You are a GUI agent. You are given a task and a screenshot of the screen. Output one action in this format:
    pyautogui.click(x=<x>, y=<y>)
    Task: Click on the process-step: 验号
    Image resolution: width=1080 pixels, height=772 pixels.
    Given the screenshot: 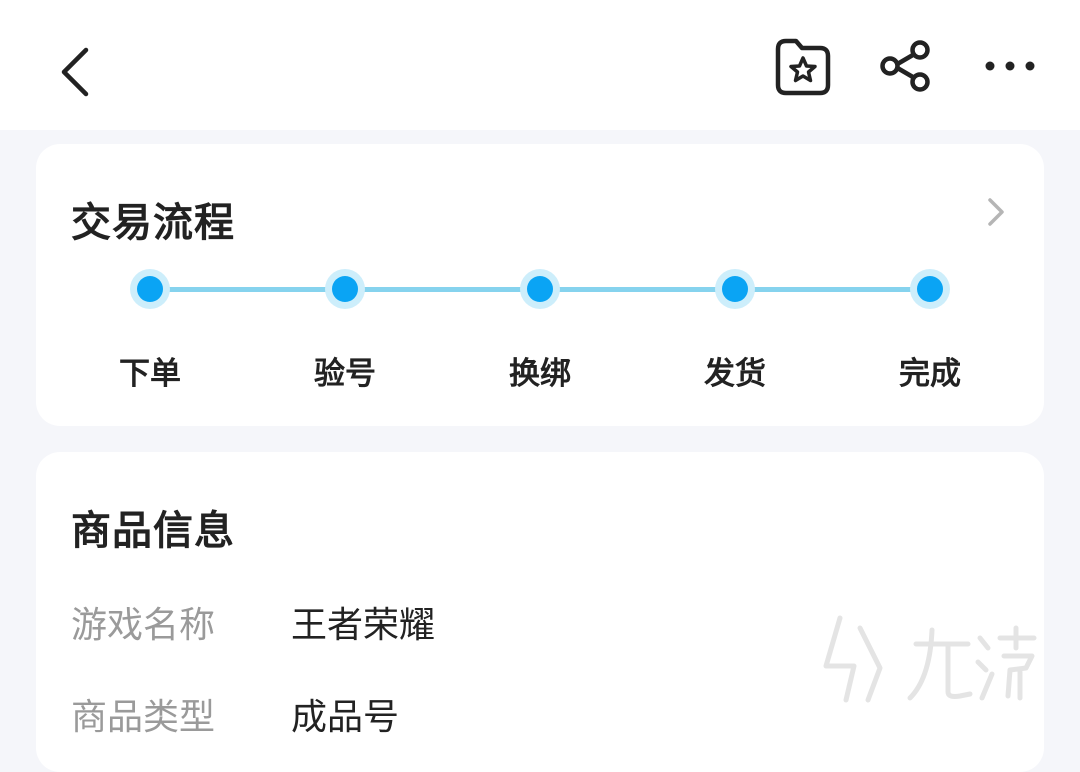 What is the action you would take?
    pyautogui.click(x=345, y=331)
    